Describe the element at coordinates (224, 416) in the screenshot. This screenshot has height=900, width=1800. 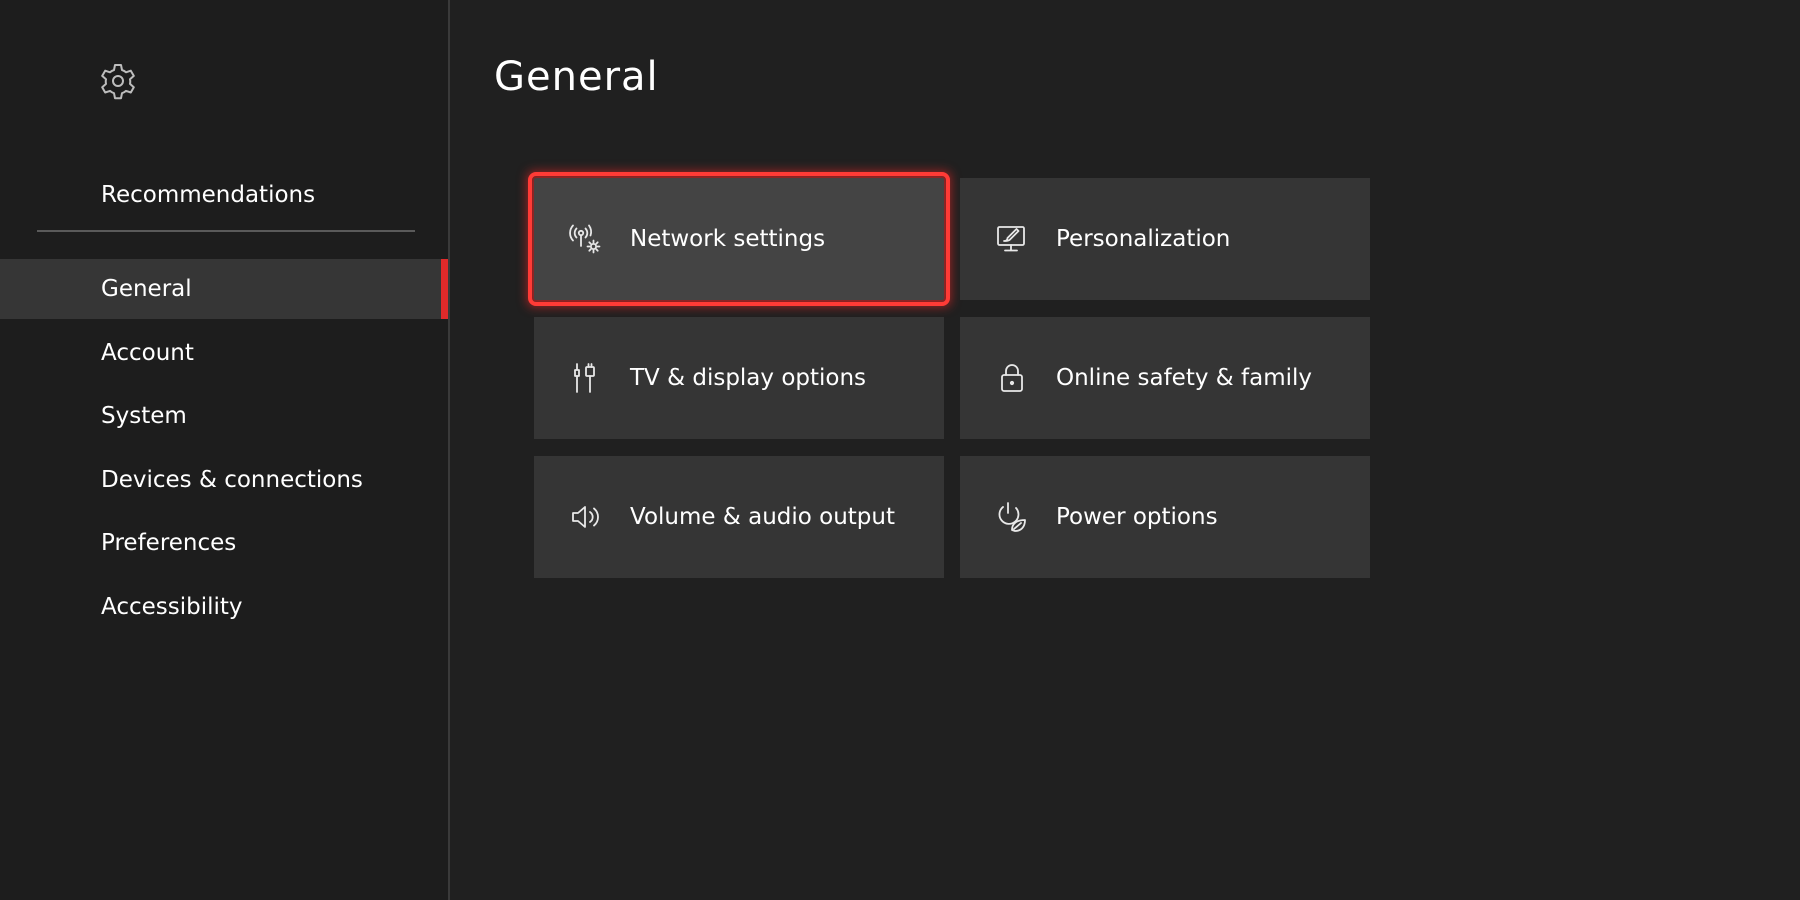
I see `sidebar-item-system: System` at that location.